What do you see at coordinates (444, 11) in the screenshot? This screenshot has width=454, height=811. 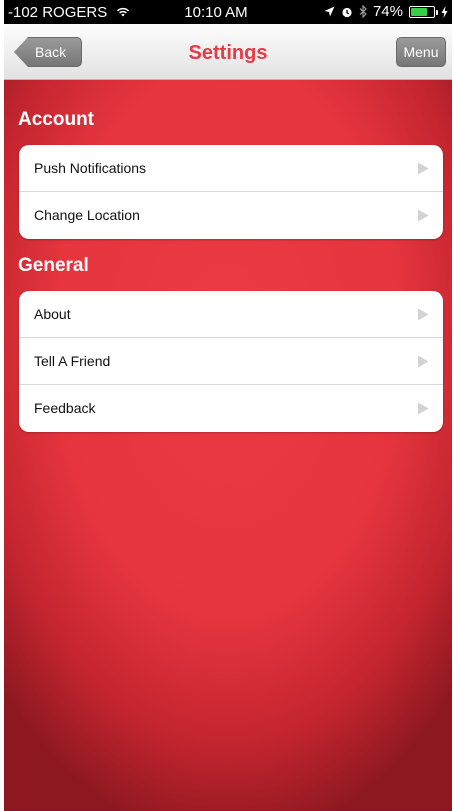 I see `charging-icon` at bounding box center [444, 11].